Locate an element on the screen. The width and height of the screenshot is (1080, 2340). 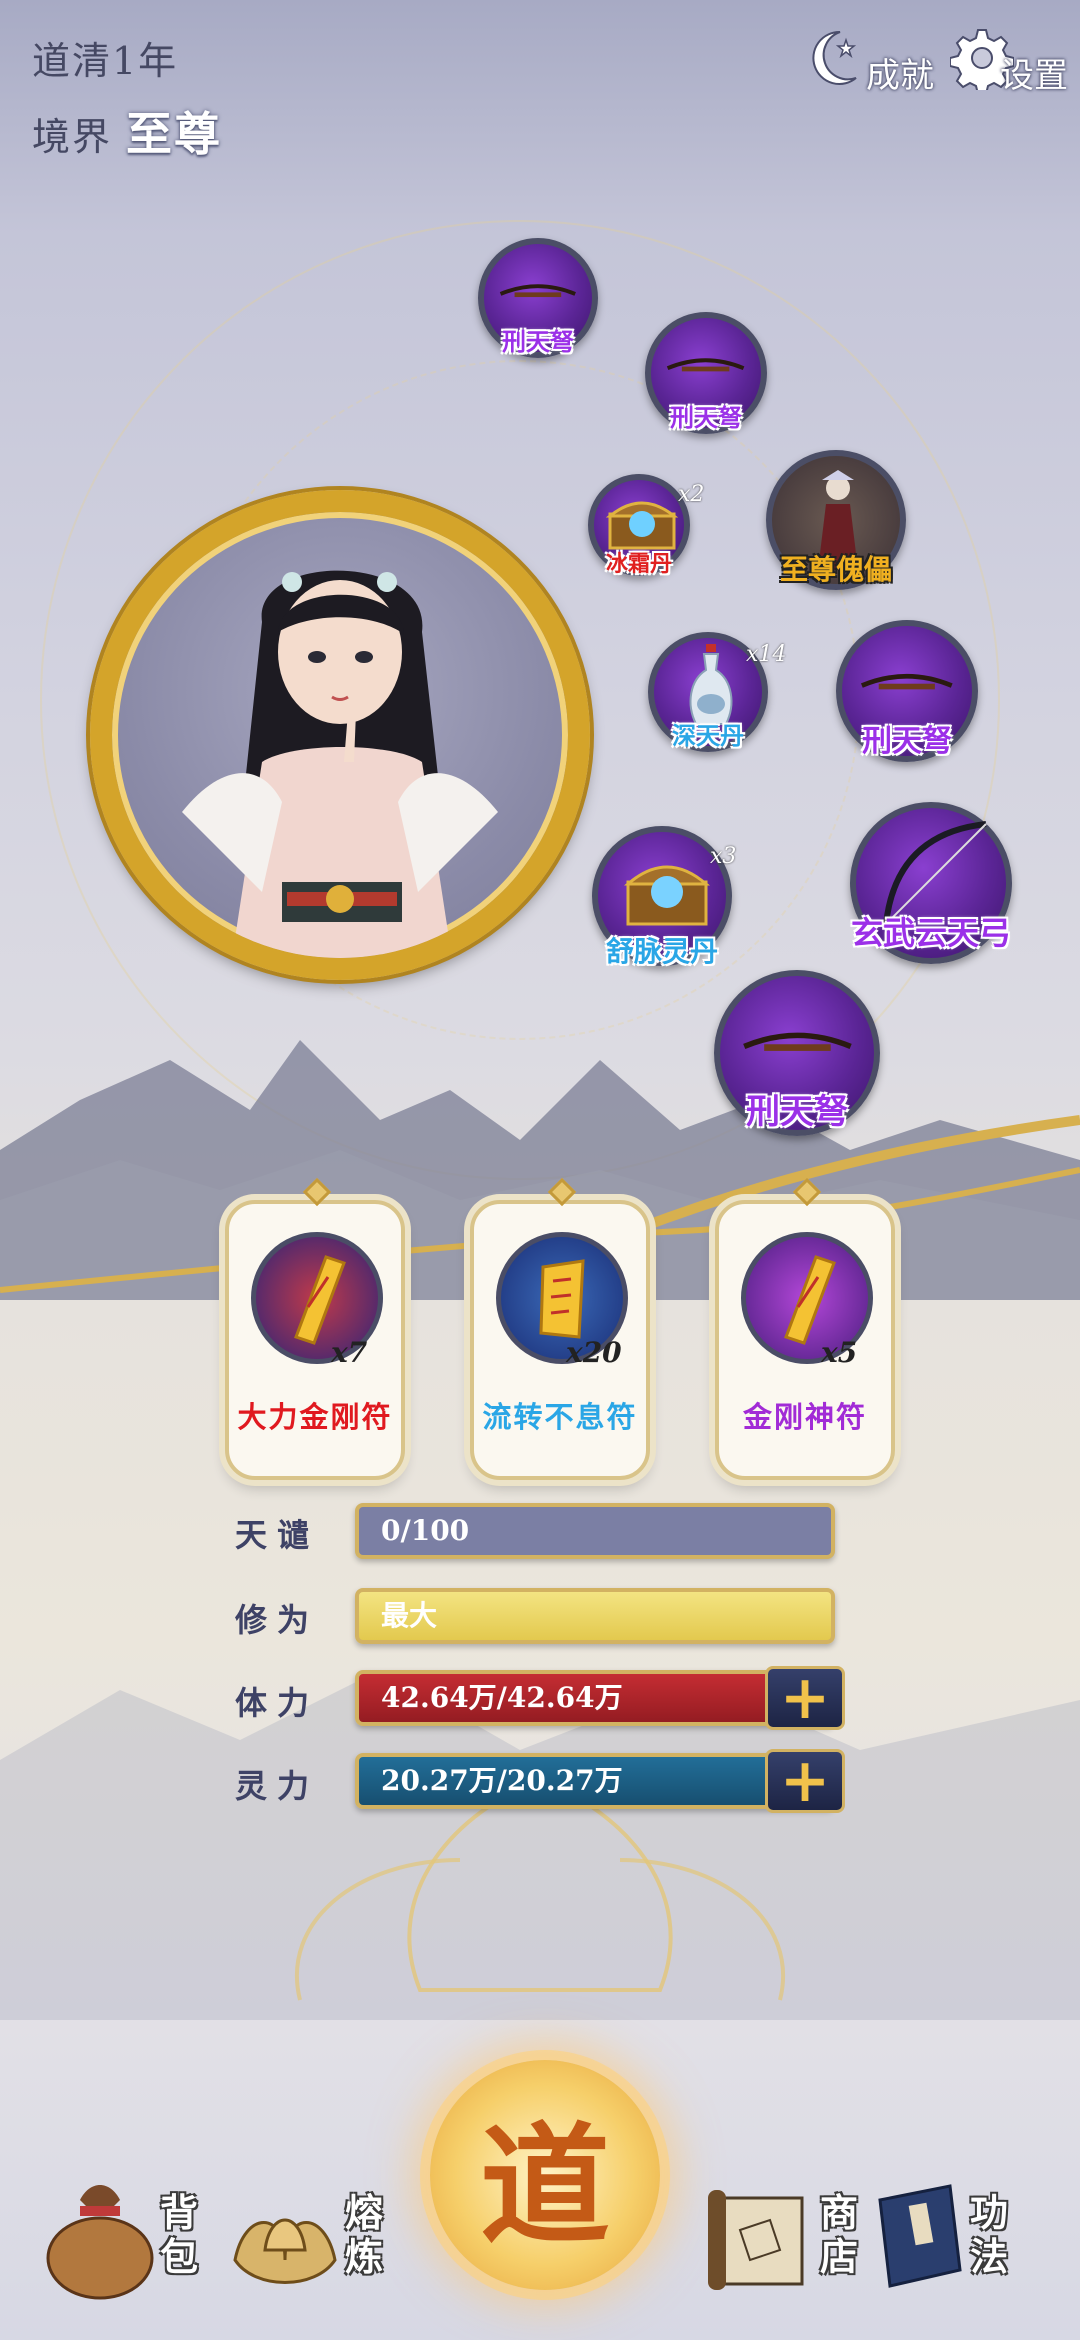
talisman-card-jingang: x5 金刚神符 is located at coordinates (805, 1328).